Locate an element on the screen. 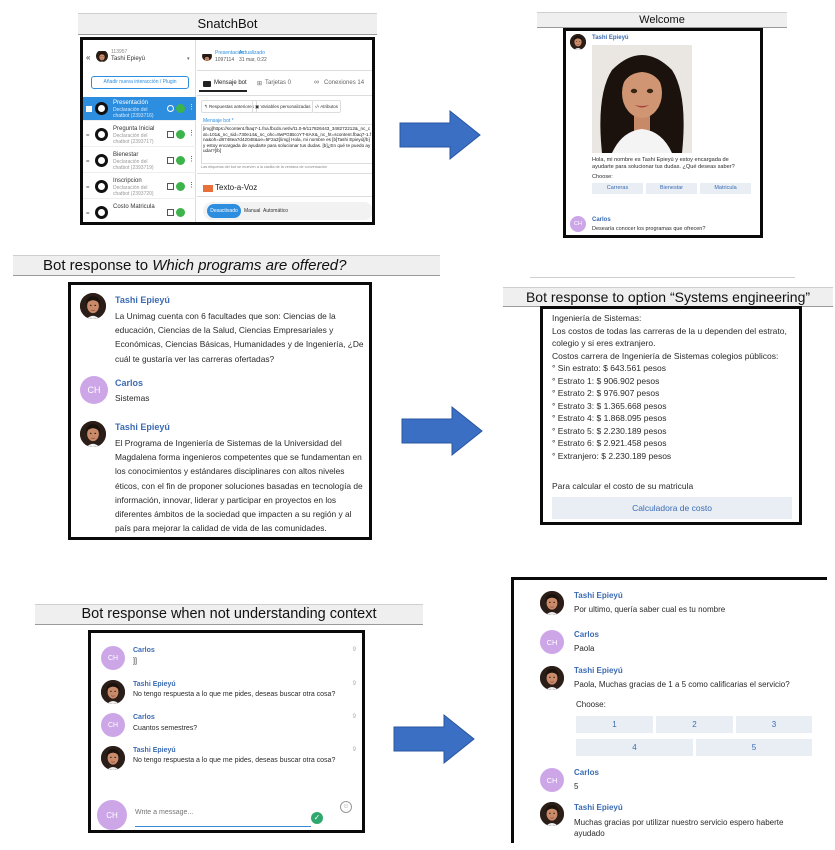 This screenshot has width=835, height=850. user-message: ]] is located at coordinates (135, 661).